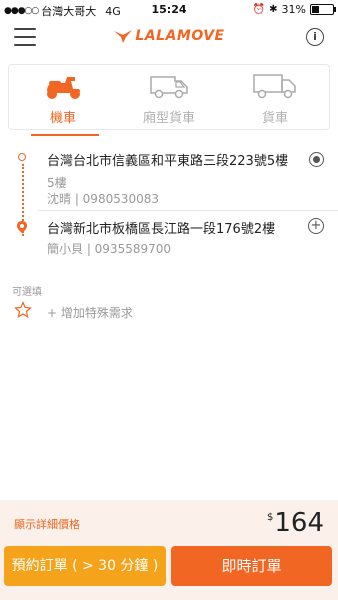 Image resolution: width=338 pixels, height=600 pixels. Describe the element at coordinates (169, 87) in the screenshot. I see `van-icon` at that location.